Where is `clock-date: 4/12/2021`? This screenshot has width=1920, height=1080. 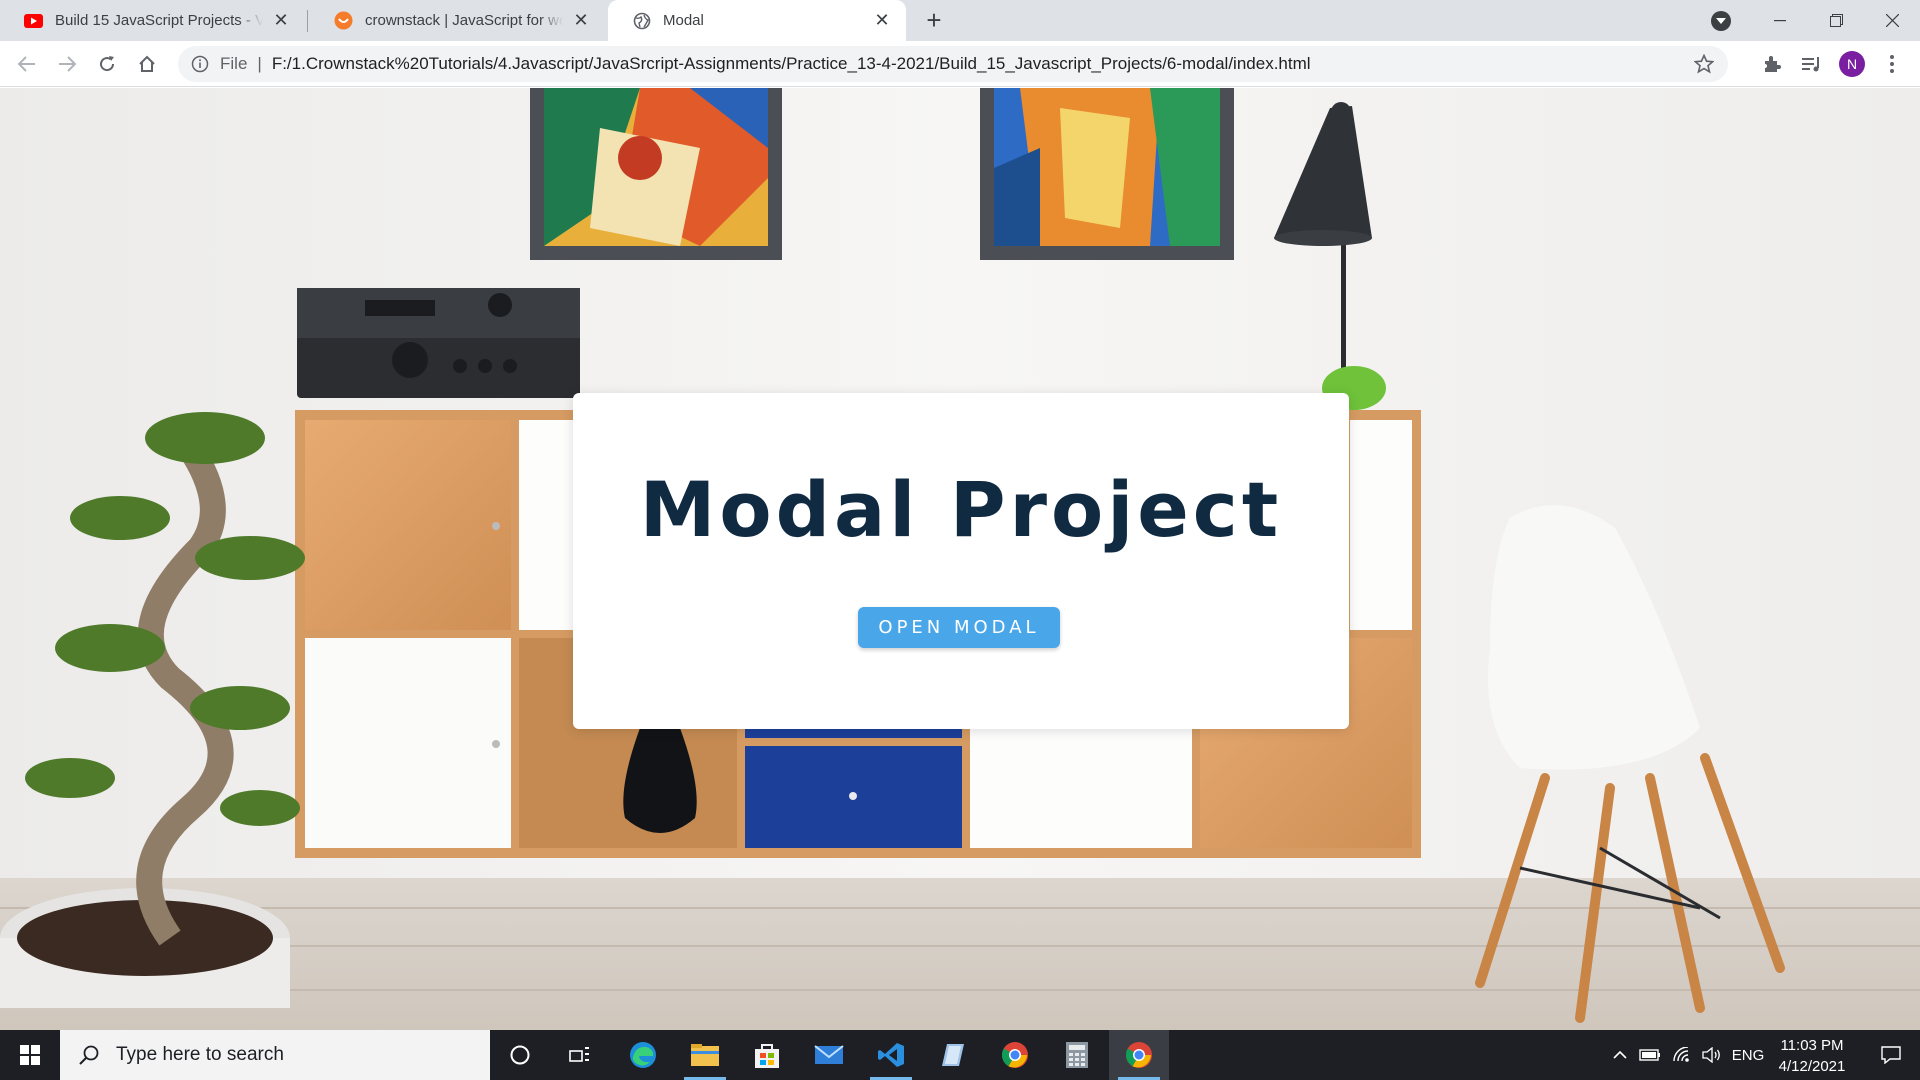
clock-date: 4/12/2021 is located at coordinates (1812, 1066).